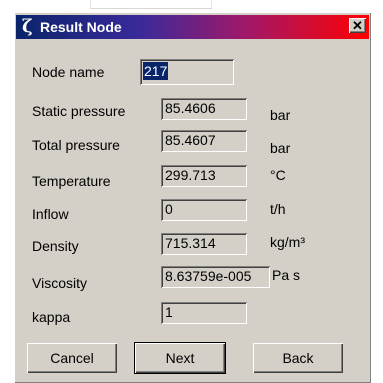 The width and height of the screenshot is (383, 383). I want to click on close-icon: ✕, so click(357, 25).